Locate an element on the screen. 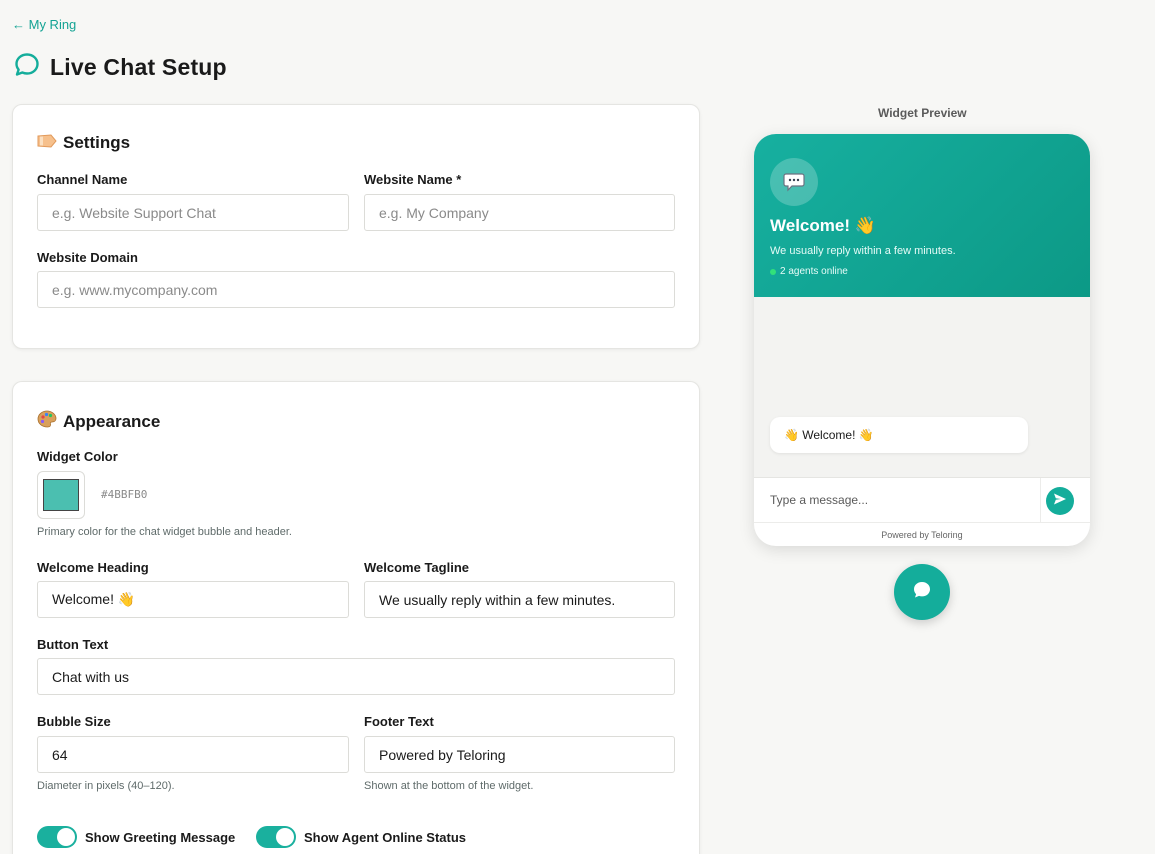 The height and width of the screenshot is (854, 1155). widget-tagline: We usually reply within a few minutes. is located at coordinates (863, 251).